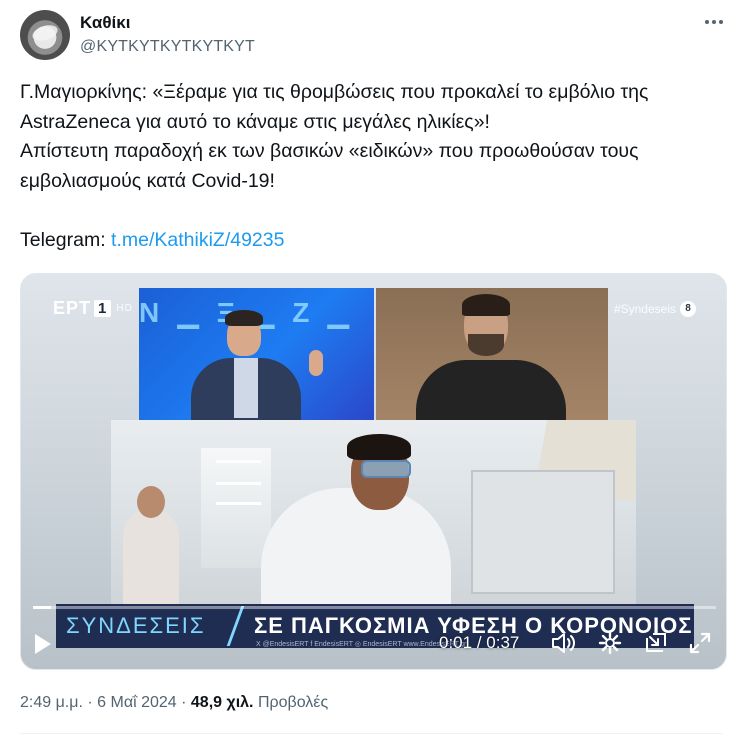  I want to click on avatar-shine, so click(45, 33).